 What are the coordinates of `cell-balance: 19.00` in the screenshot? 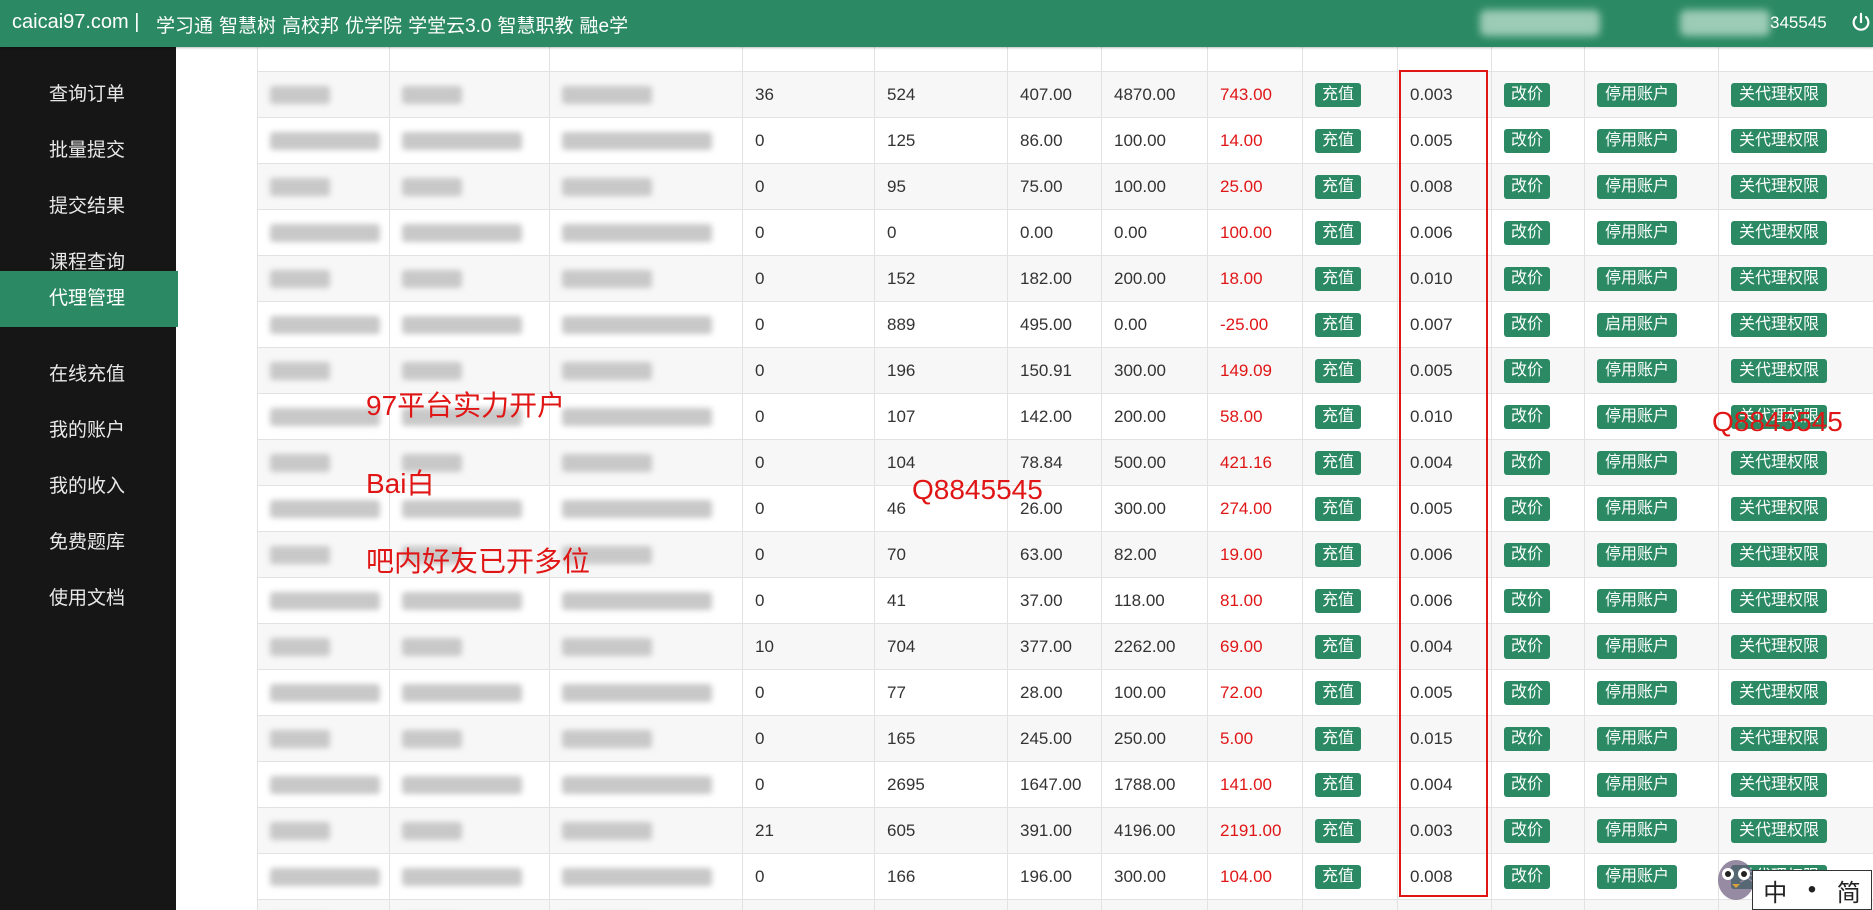 It's located at (1255, 554).